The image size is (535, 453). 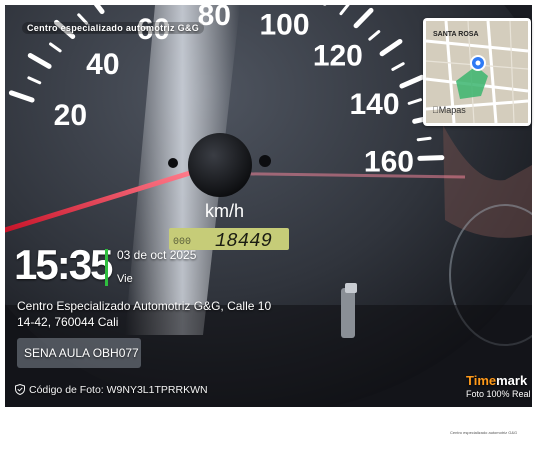 What do you see at coordinates (20, 389) in the screenshot?
I see `shield-check-icon` at bounding box center [20, 389].